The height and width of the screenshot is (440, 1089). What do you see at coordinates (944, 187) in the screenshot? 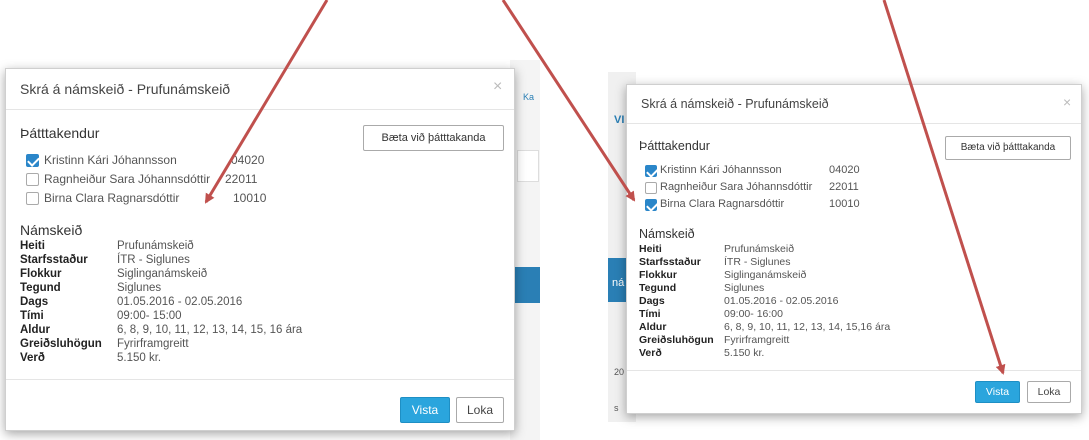
I see `arrow-to-save-button` at bounding box center [944, 187].